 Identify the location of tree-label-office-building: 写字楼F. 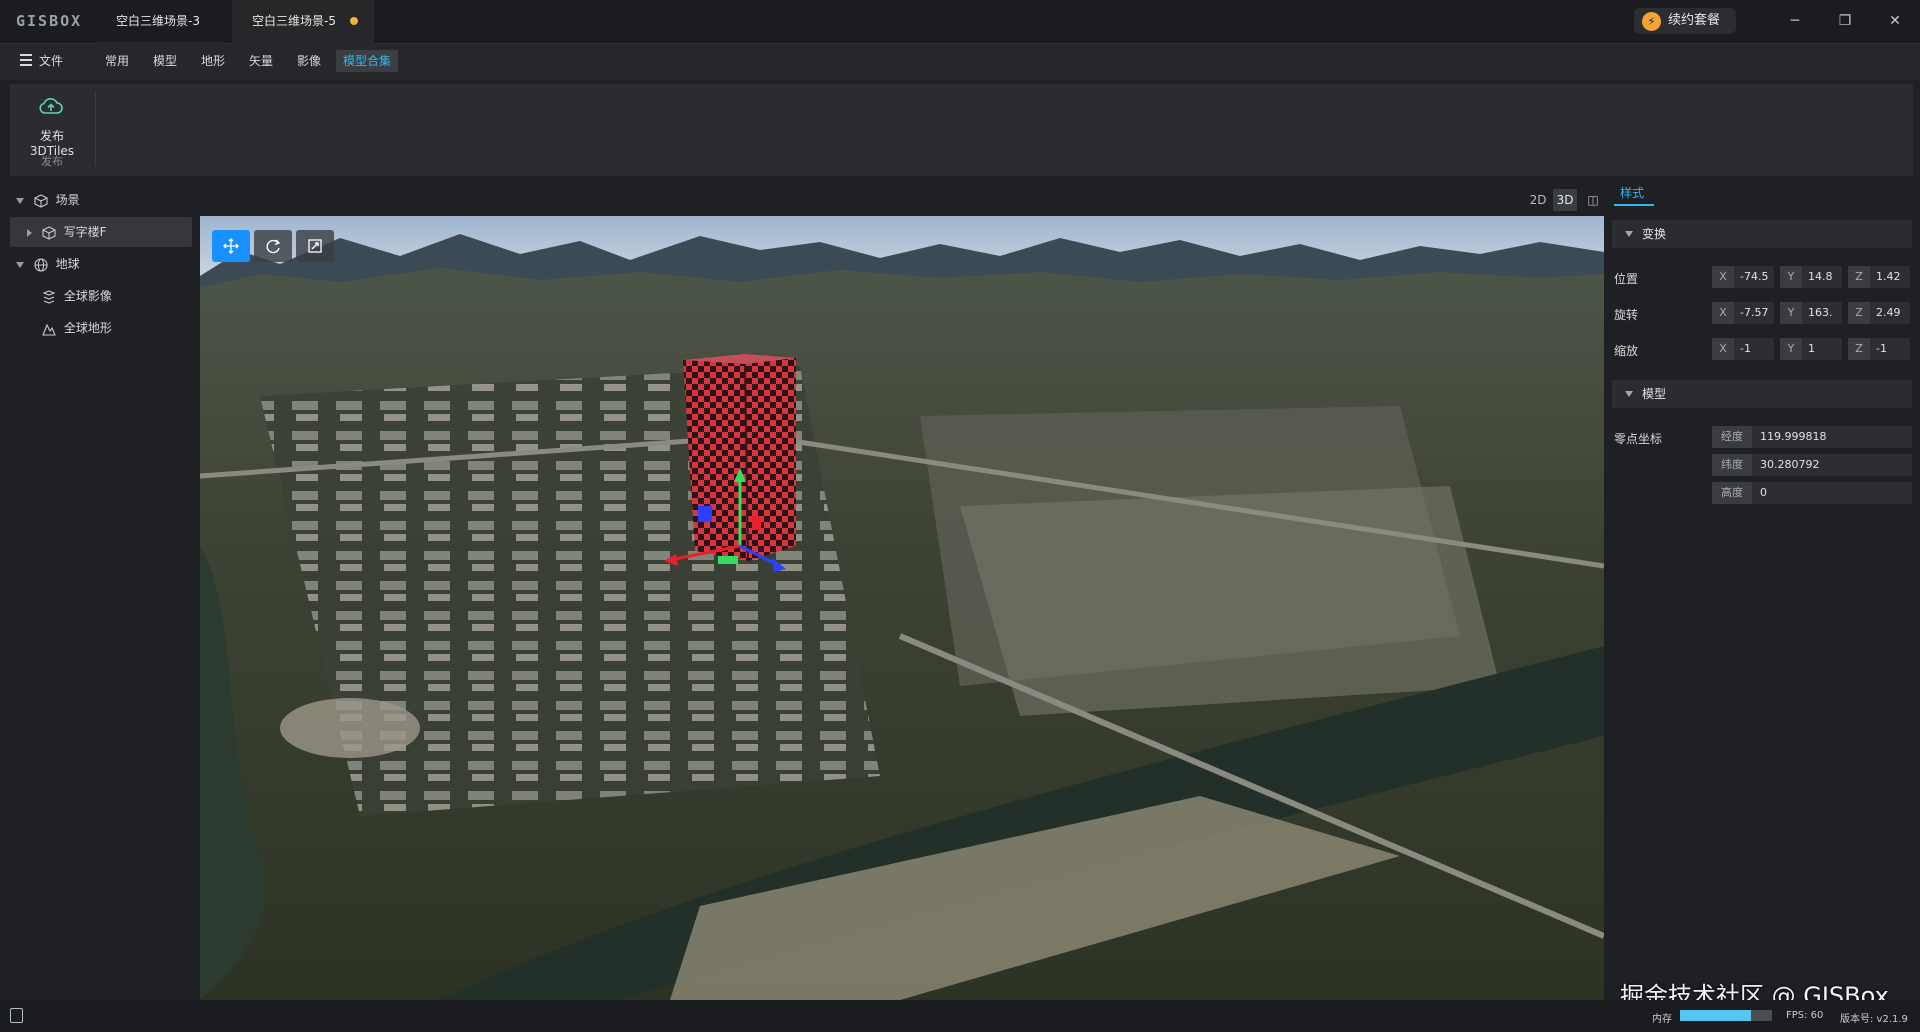
(85, 232).